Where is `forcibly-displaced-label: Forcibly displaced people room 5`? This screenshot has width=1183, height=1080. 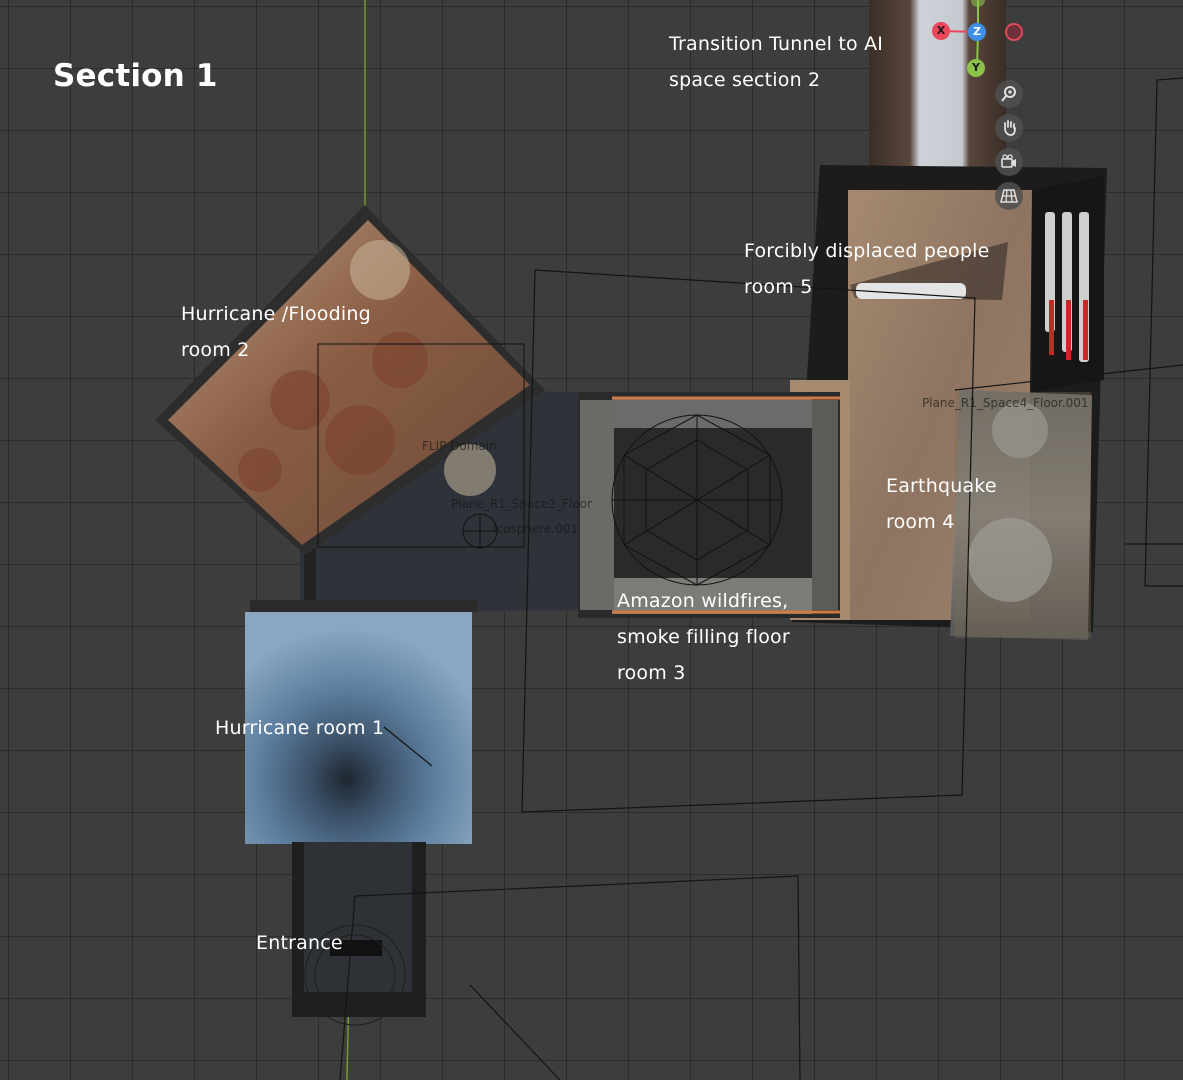
forcibly-displaced-label: Forcibly displaced people room 5 is located at coordinates (867, 269).